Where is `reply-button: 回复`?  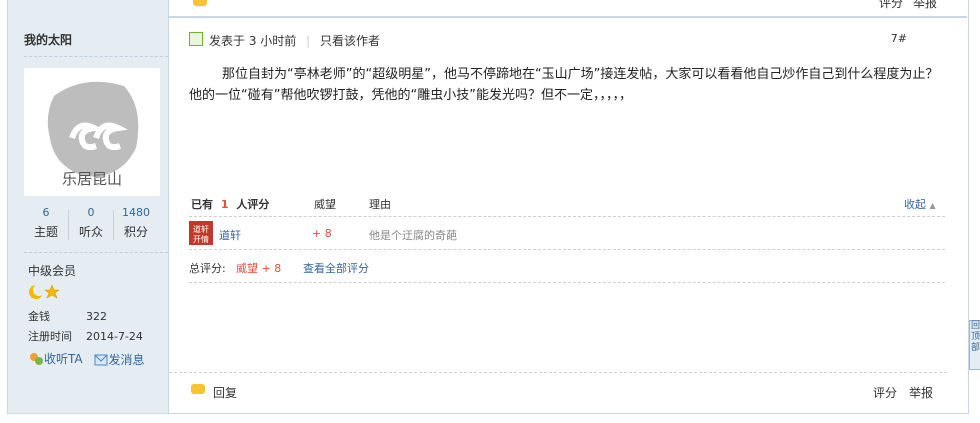 reply-button: 回复 is located at coordinates (225, 392).